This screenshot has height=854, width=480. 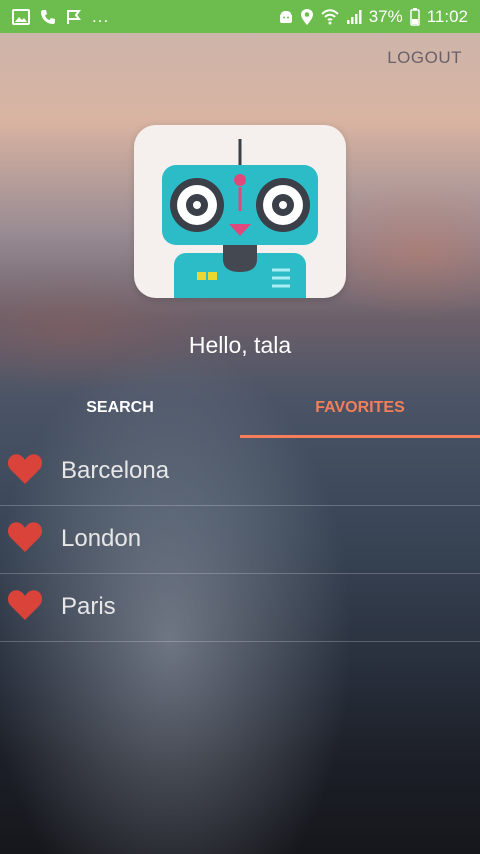 What do you see at coordinates (74, 16) in the screenshot?
I see `flag-notification-icon` at bounding box center [74, 16].